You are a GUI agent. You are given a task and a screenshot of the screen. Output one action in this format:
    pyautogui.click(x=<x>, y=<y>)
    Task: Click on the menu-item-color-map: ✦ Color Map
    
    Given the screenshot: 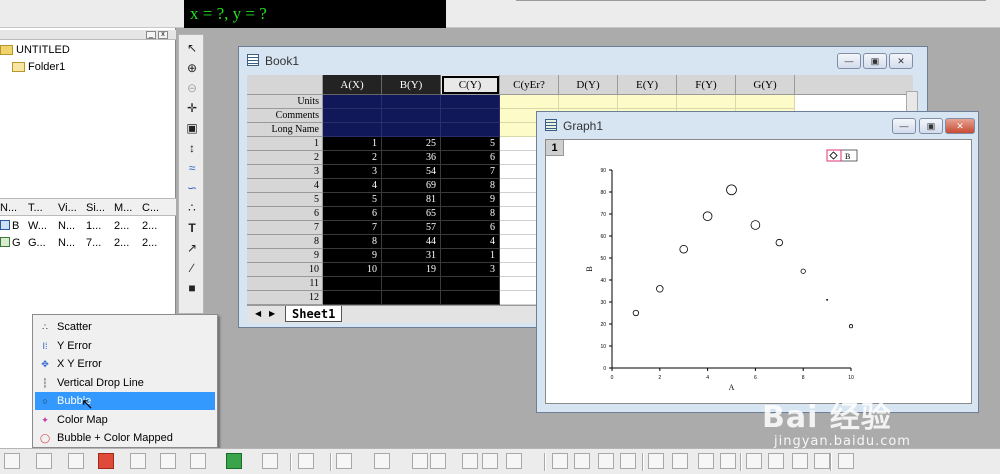 What is the action you would take?
    pyautogui.click(x=125, y=420)
    